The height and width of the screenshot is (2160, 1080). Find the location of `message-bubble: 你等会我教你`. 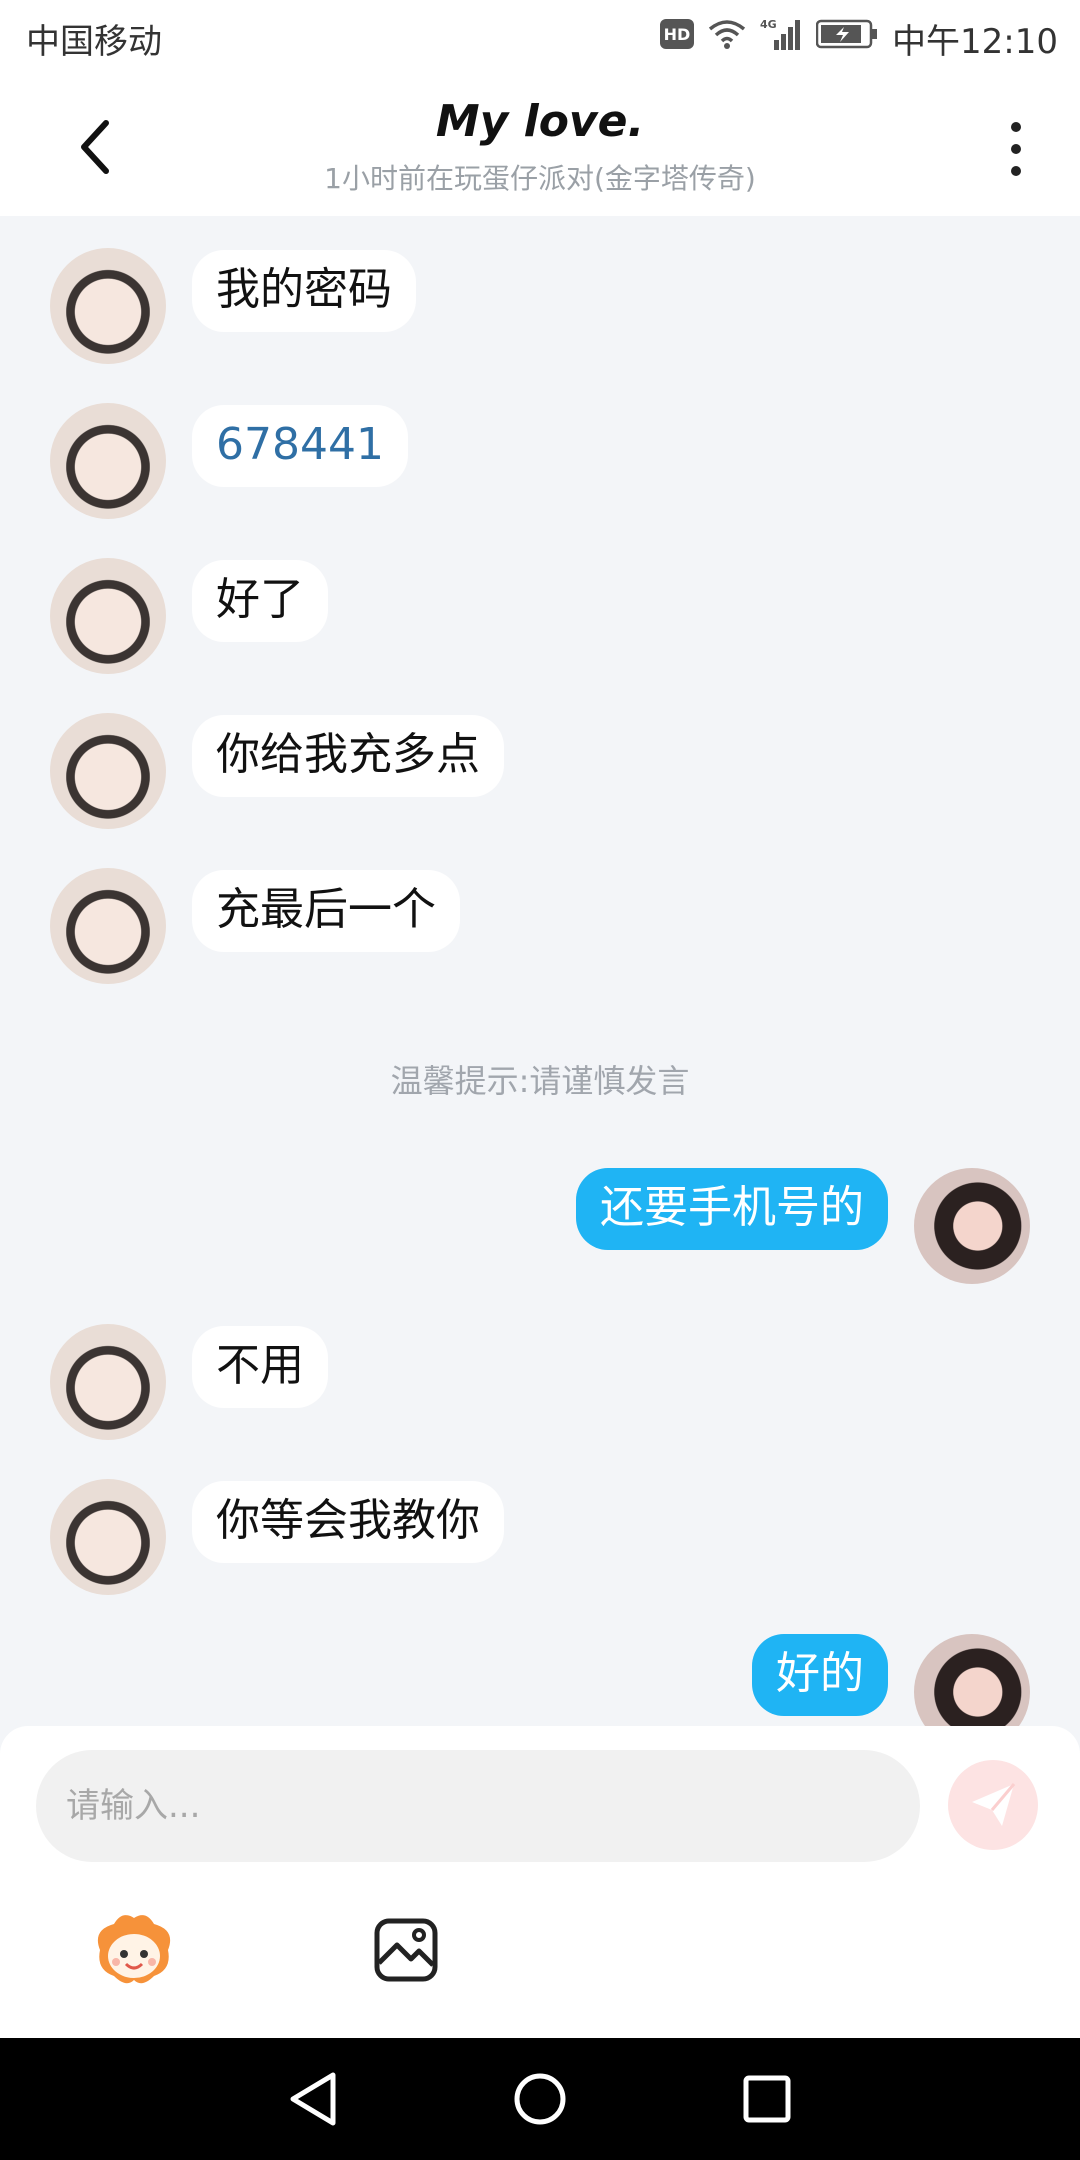

message-bubble: 你等会我教你 is located at coordinates (348, 1522).